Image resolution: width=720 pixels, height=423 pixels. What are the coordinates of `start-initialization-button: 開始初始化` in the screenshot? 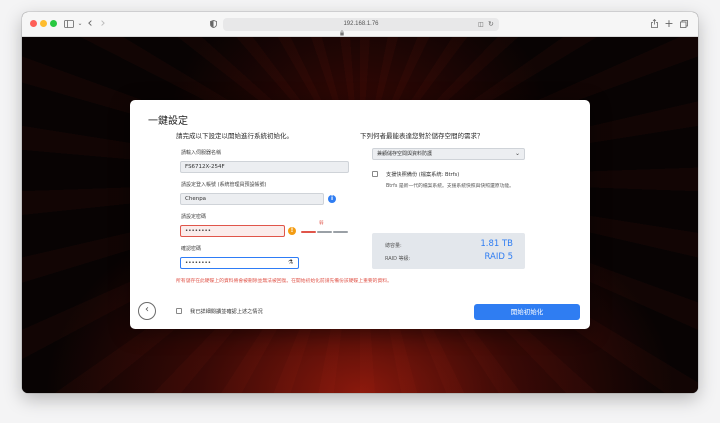 It's located at (527, 312).